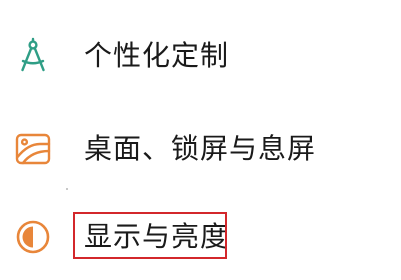 The width and height of the screenshot is (401, 280). Describe the element at coordinates (33, 237) in the screenshot. I see `brightness-icon` at that location.